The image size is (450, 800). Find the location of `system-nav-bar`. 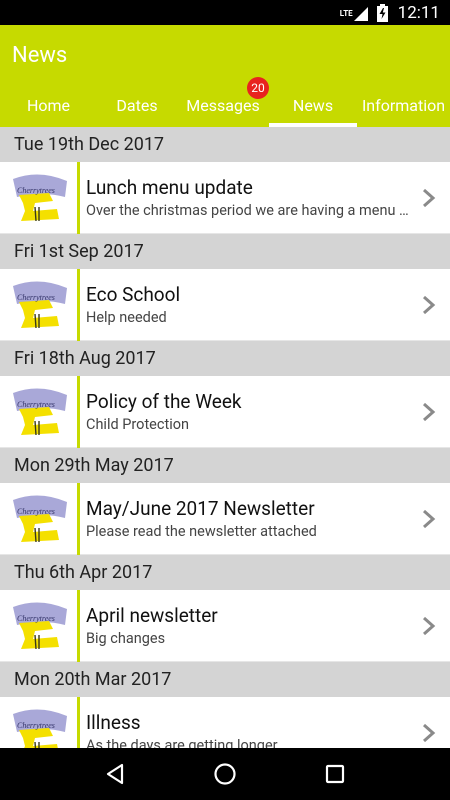

system-nav-bar is located at coordinates (225, 774).